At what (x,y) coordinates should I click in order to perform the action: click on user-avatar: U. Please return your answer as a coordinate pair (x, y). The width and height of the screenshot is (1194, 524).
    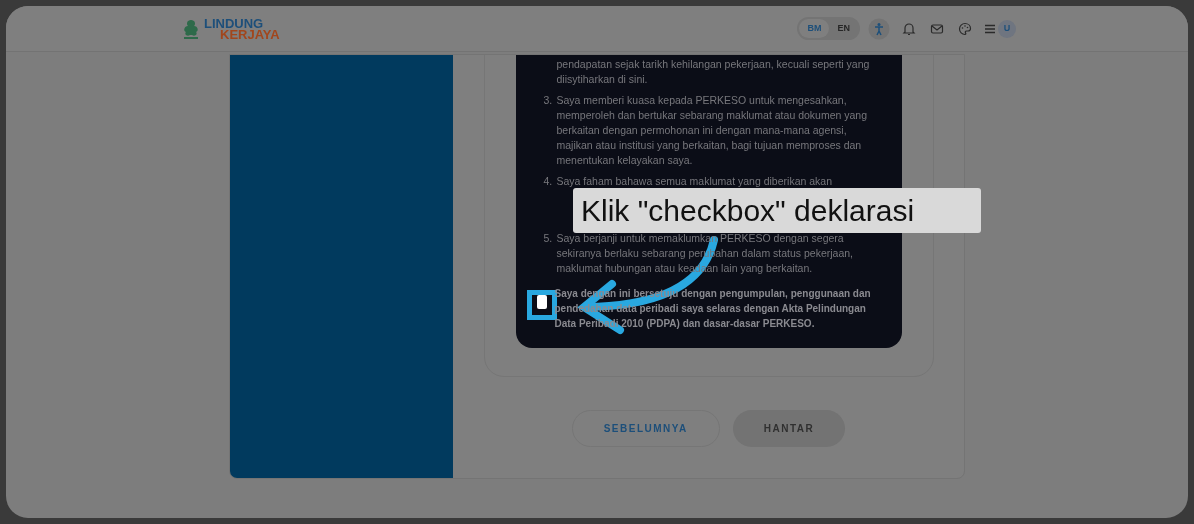
    Looking at the image, I should click on (1007, 28).